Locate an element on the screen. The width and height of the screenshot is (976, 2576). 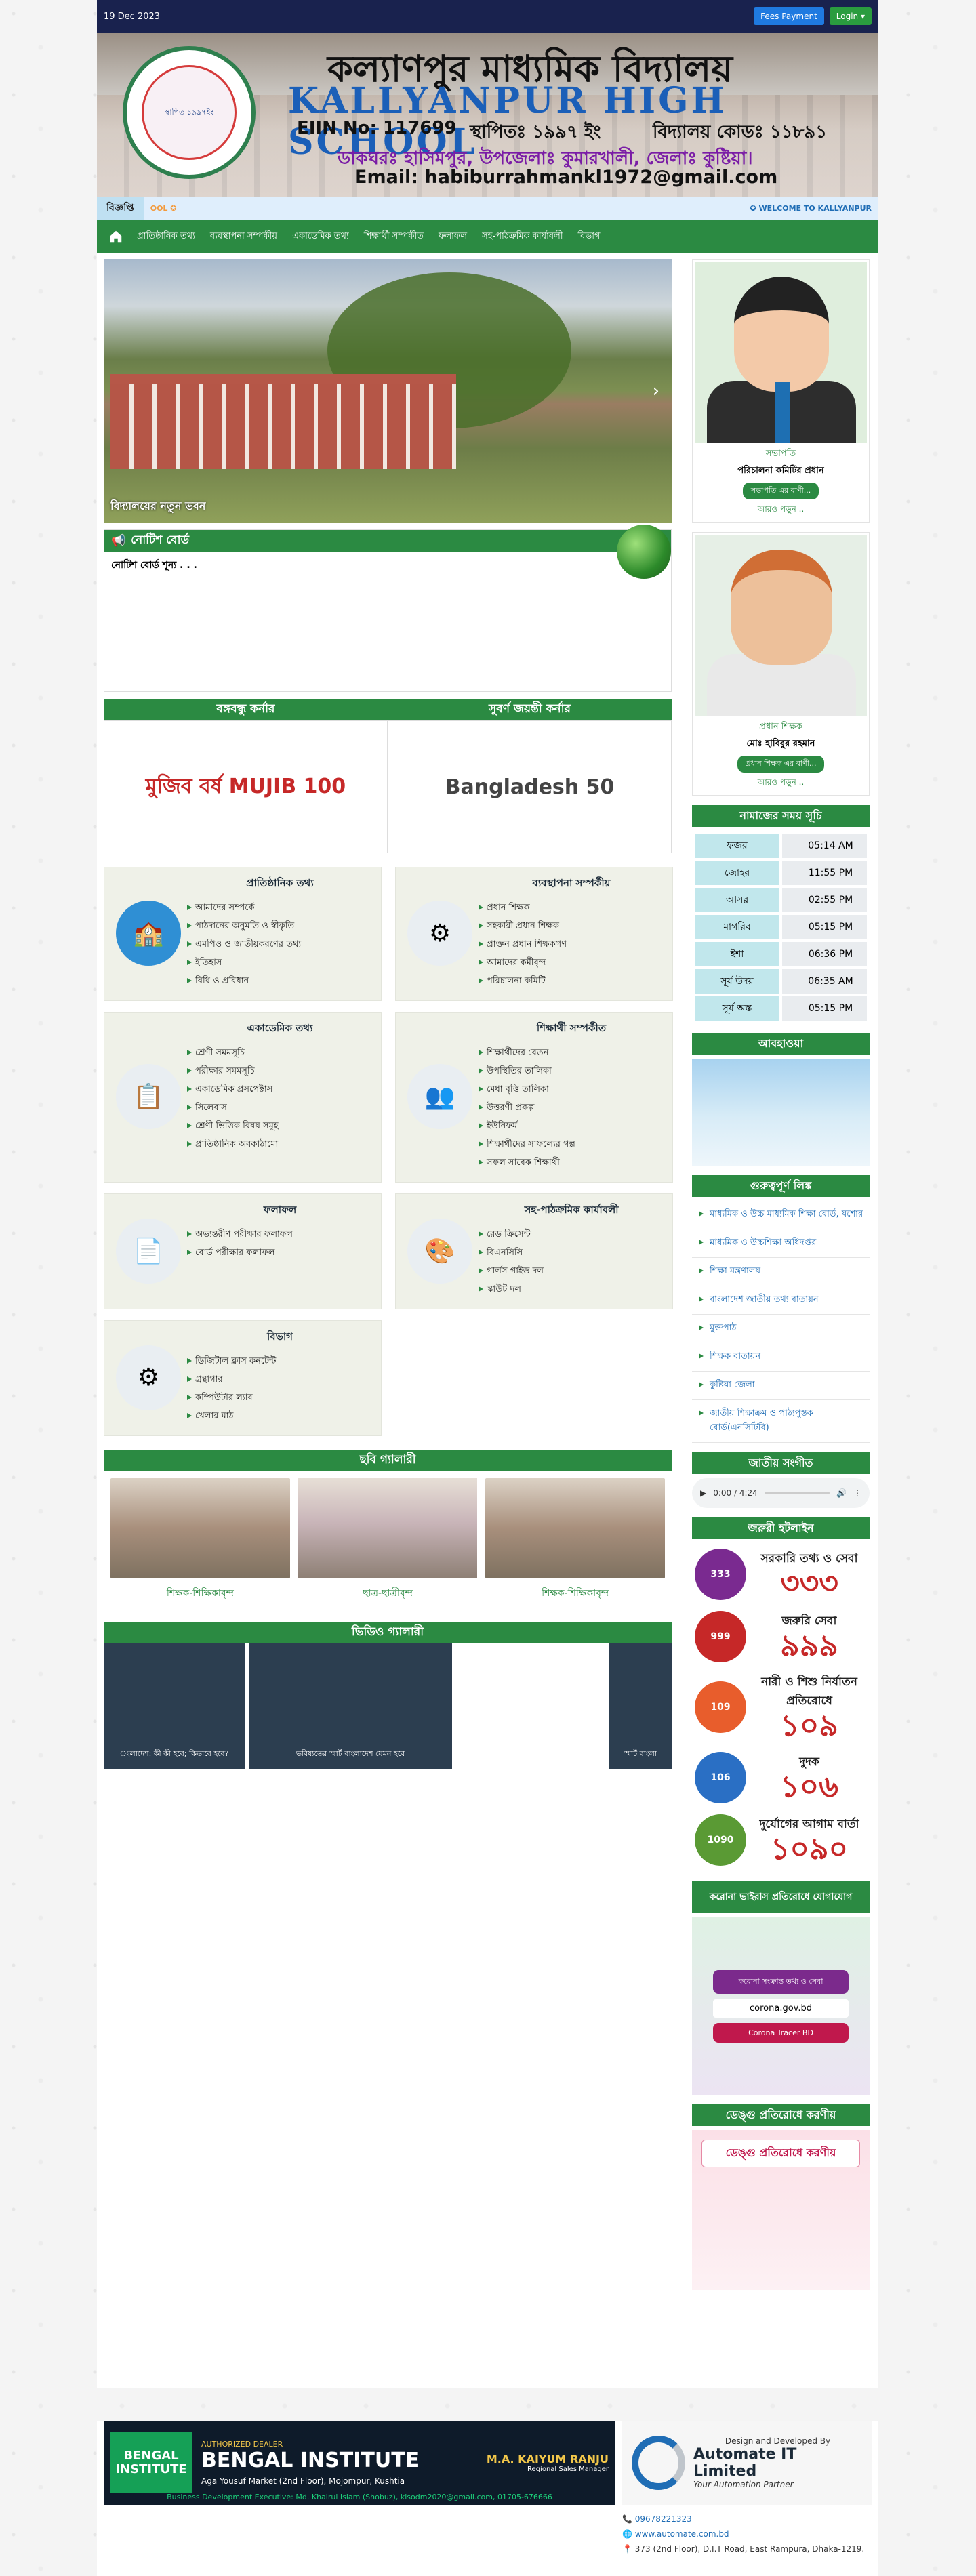
fees-payment-button: Fees Payment is located at coordinates (789, 16).